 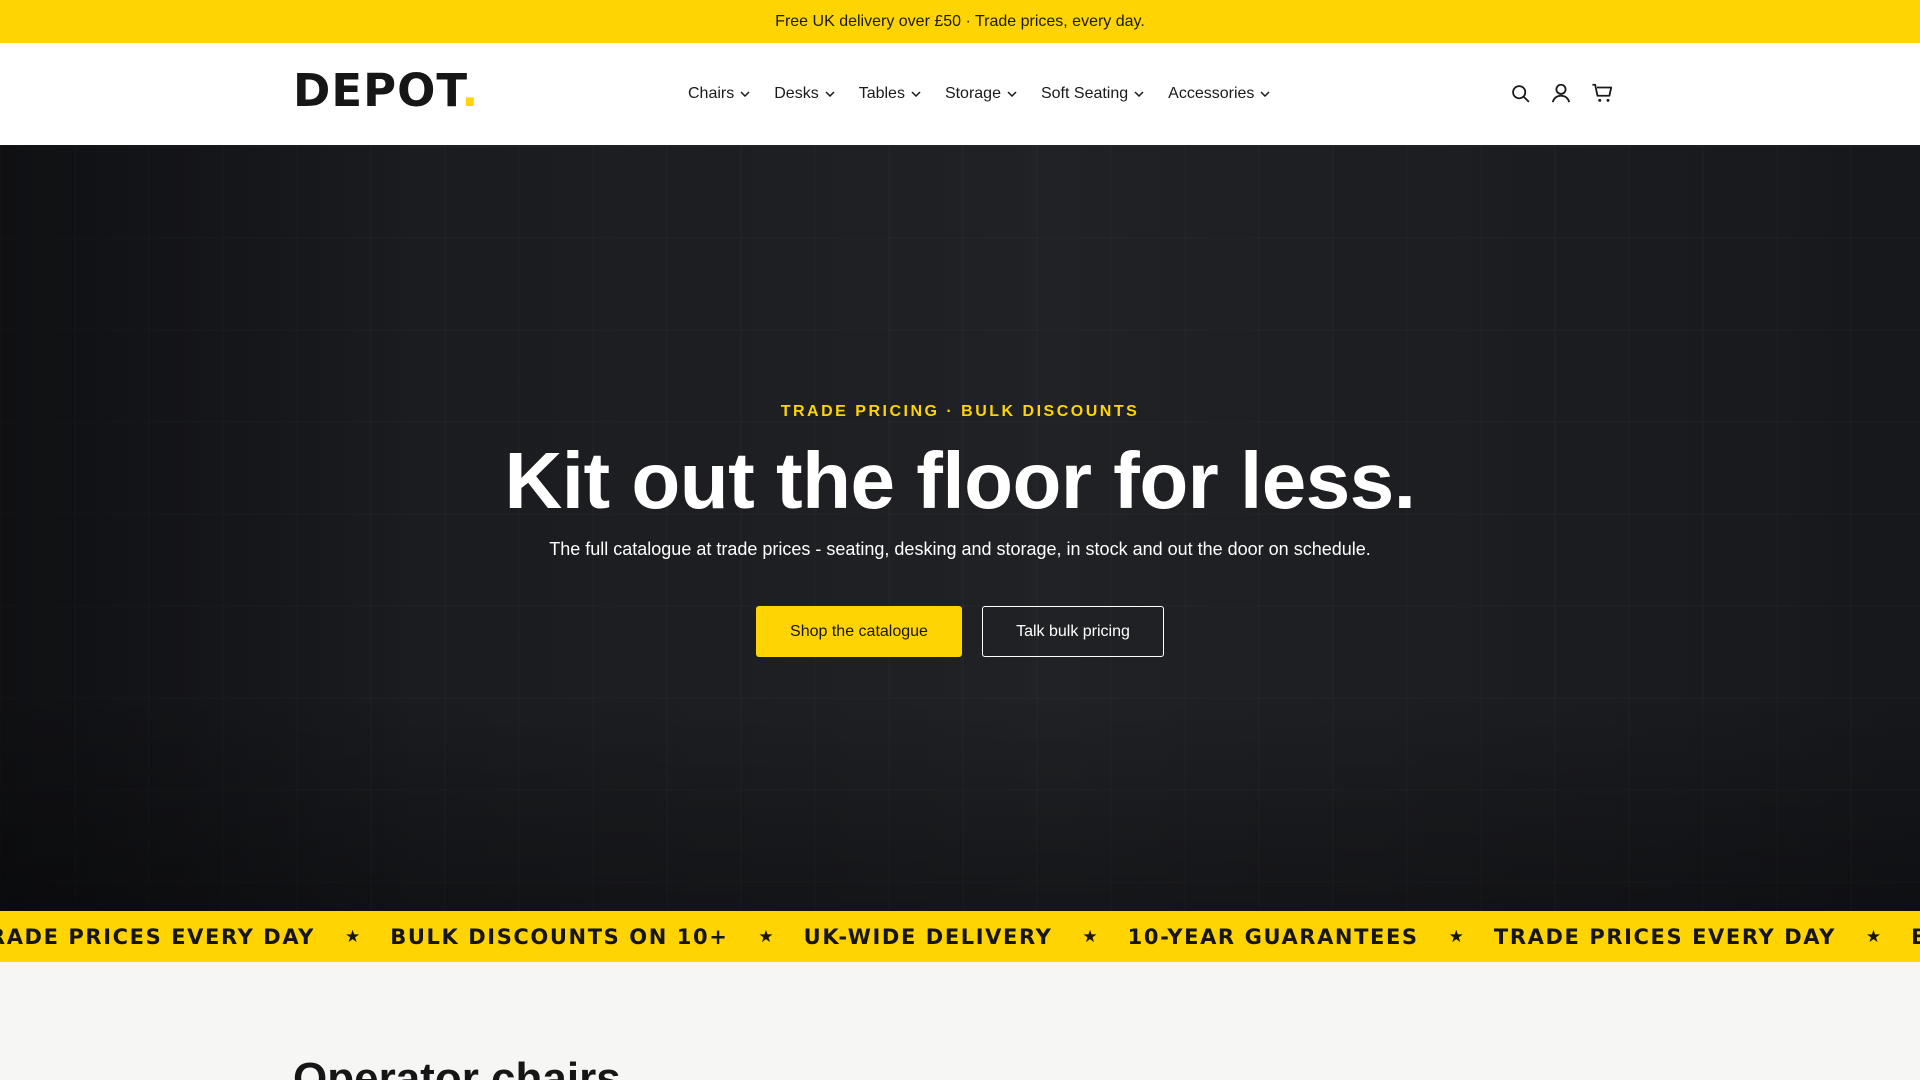 I want to click on cart-button, so click(x=1602, y=93).